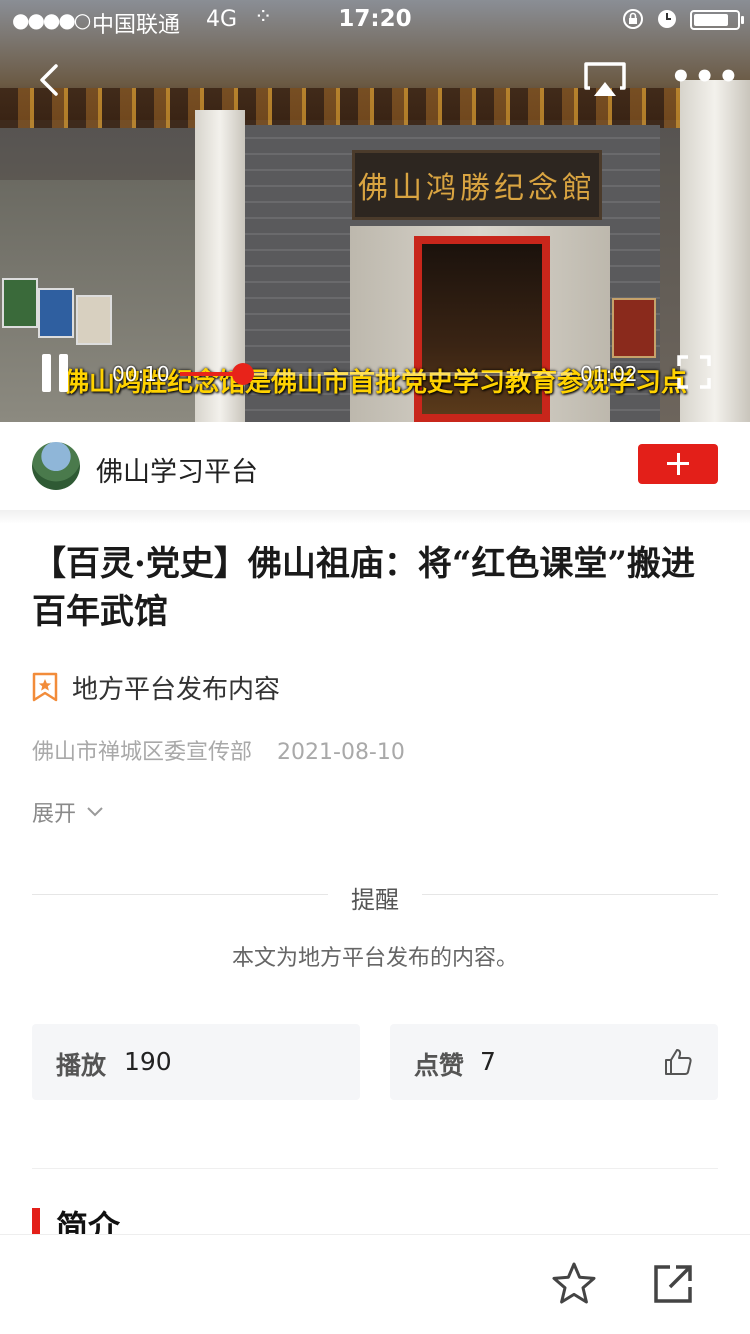  I want to click on airplay-icon, so click(605, 80).